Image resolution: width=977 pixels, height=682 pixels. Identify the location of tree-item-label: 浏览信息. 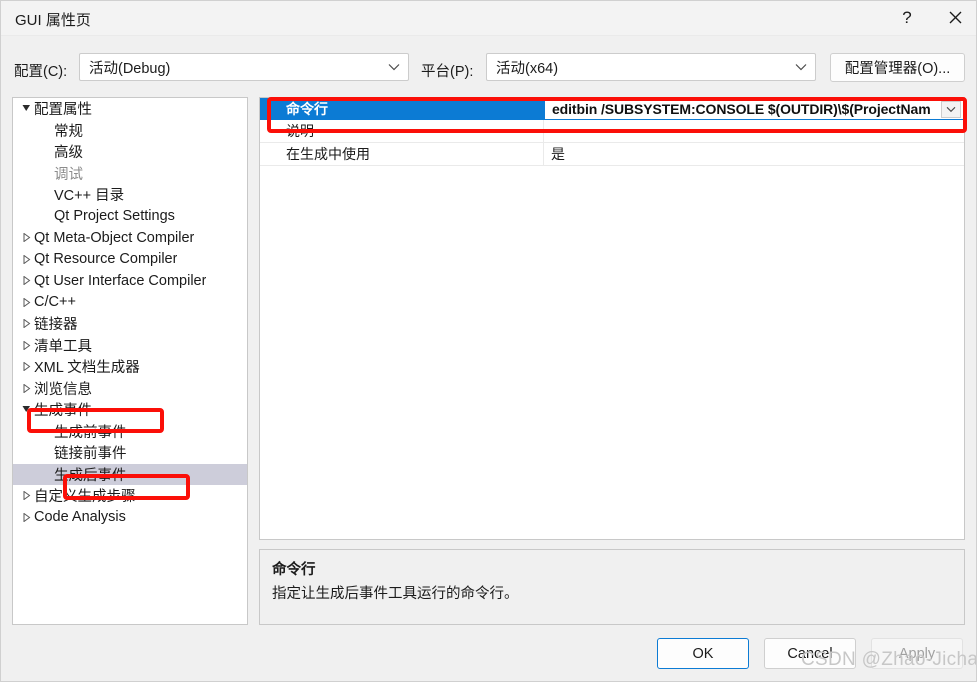
(63, 389).